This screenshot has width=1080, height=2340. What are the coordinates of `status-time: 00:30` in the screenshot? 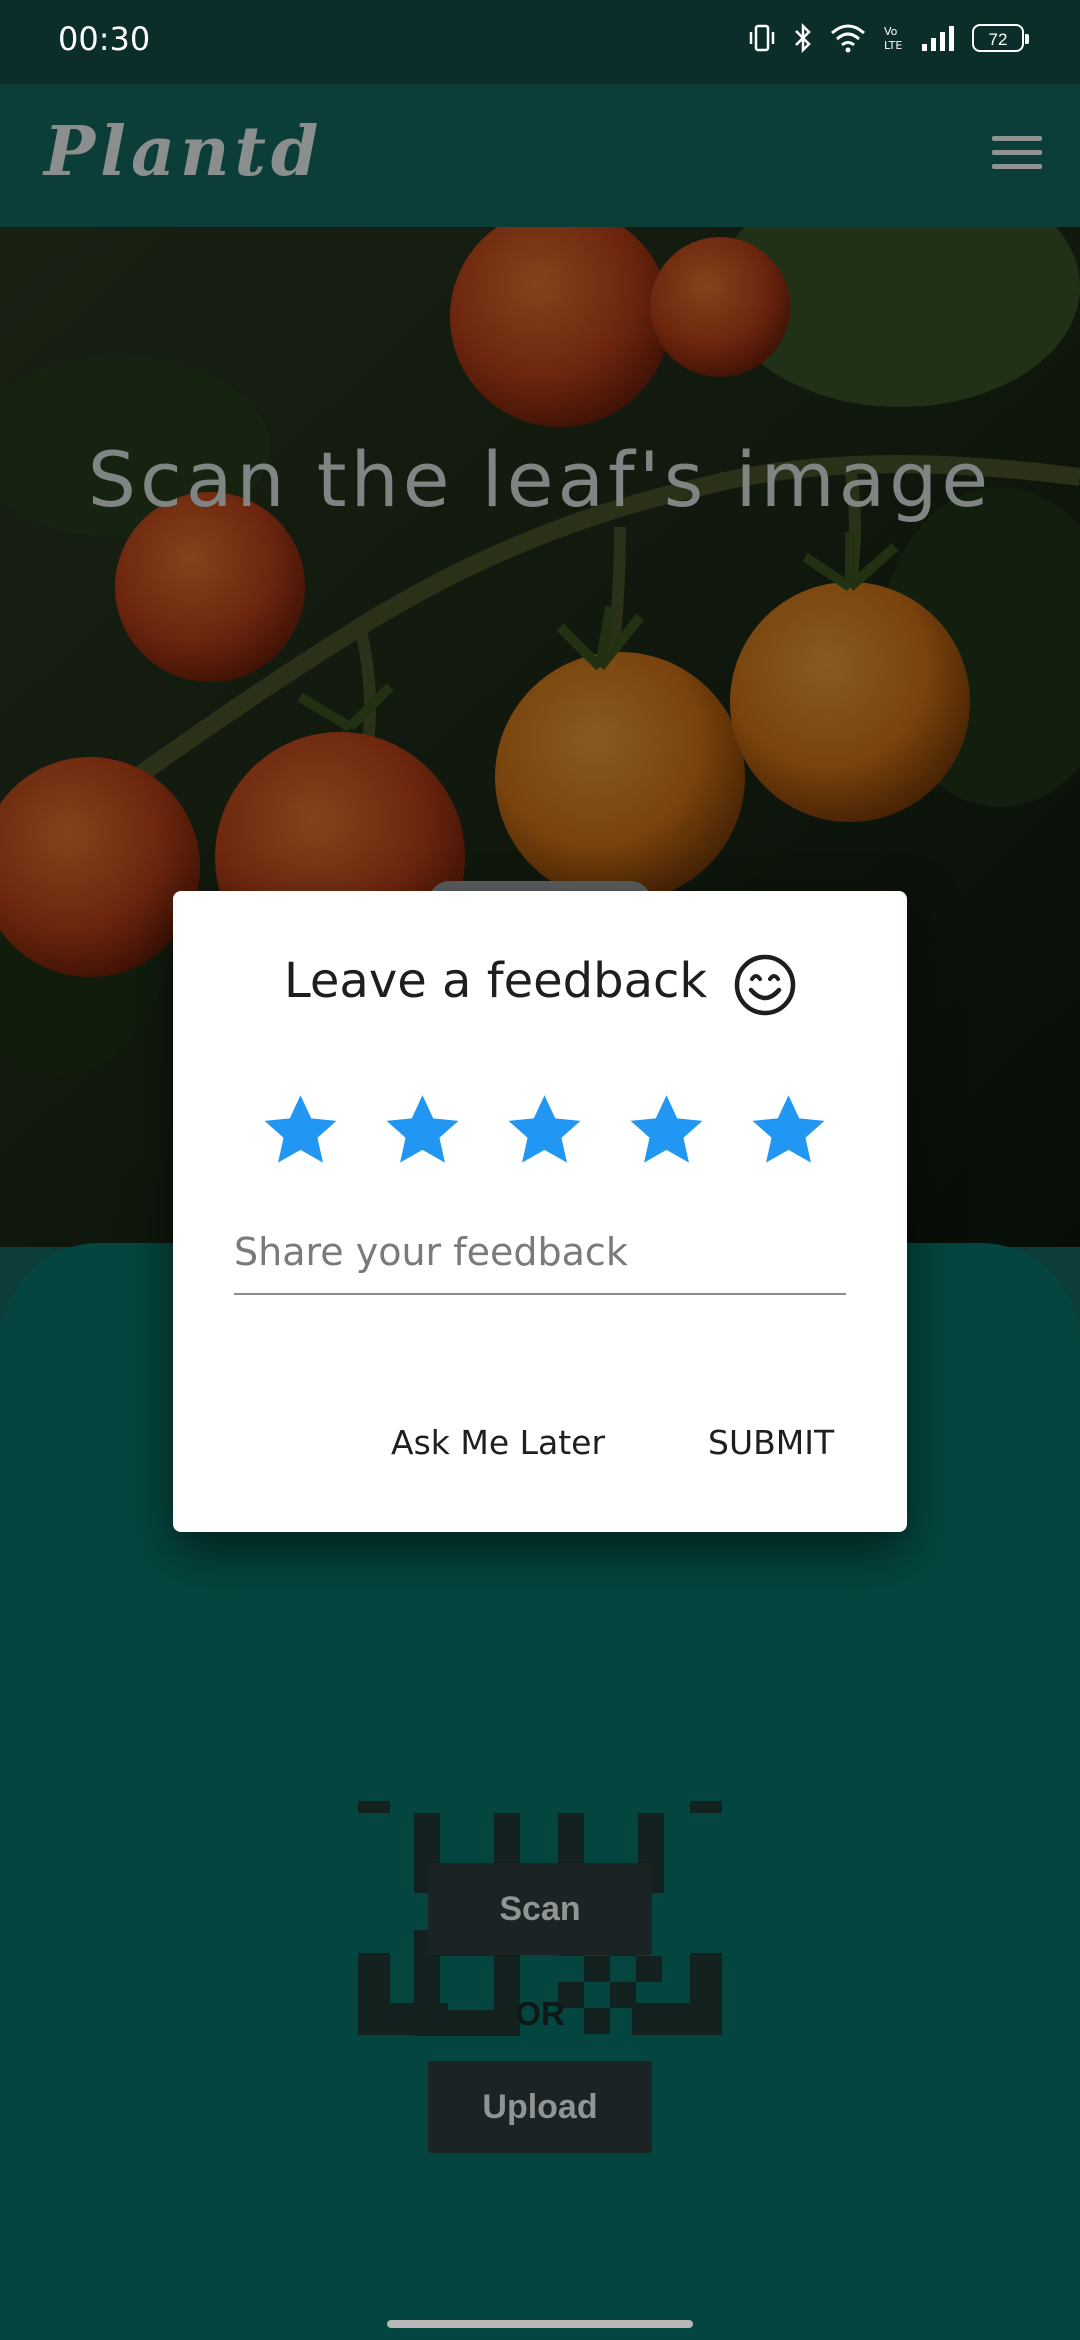 It's located at (104, 39).